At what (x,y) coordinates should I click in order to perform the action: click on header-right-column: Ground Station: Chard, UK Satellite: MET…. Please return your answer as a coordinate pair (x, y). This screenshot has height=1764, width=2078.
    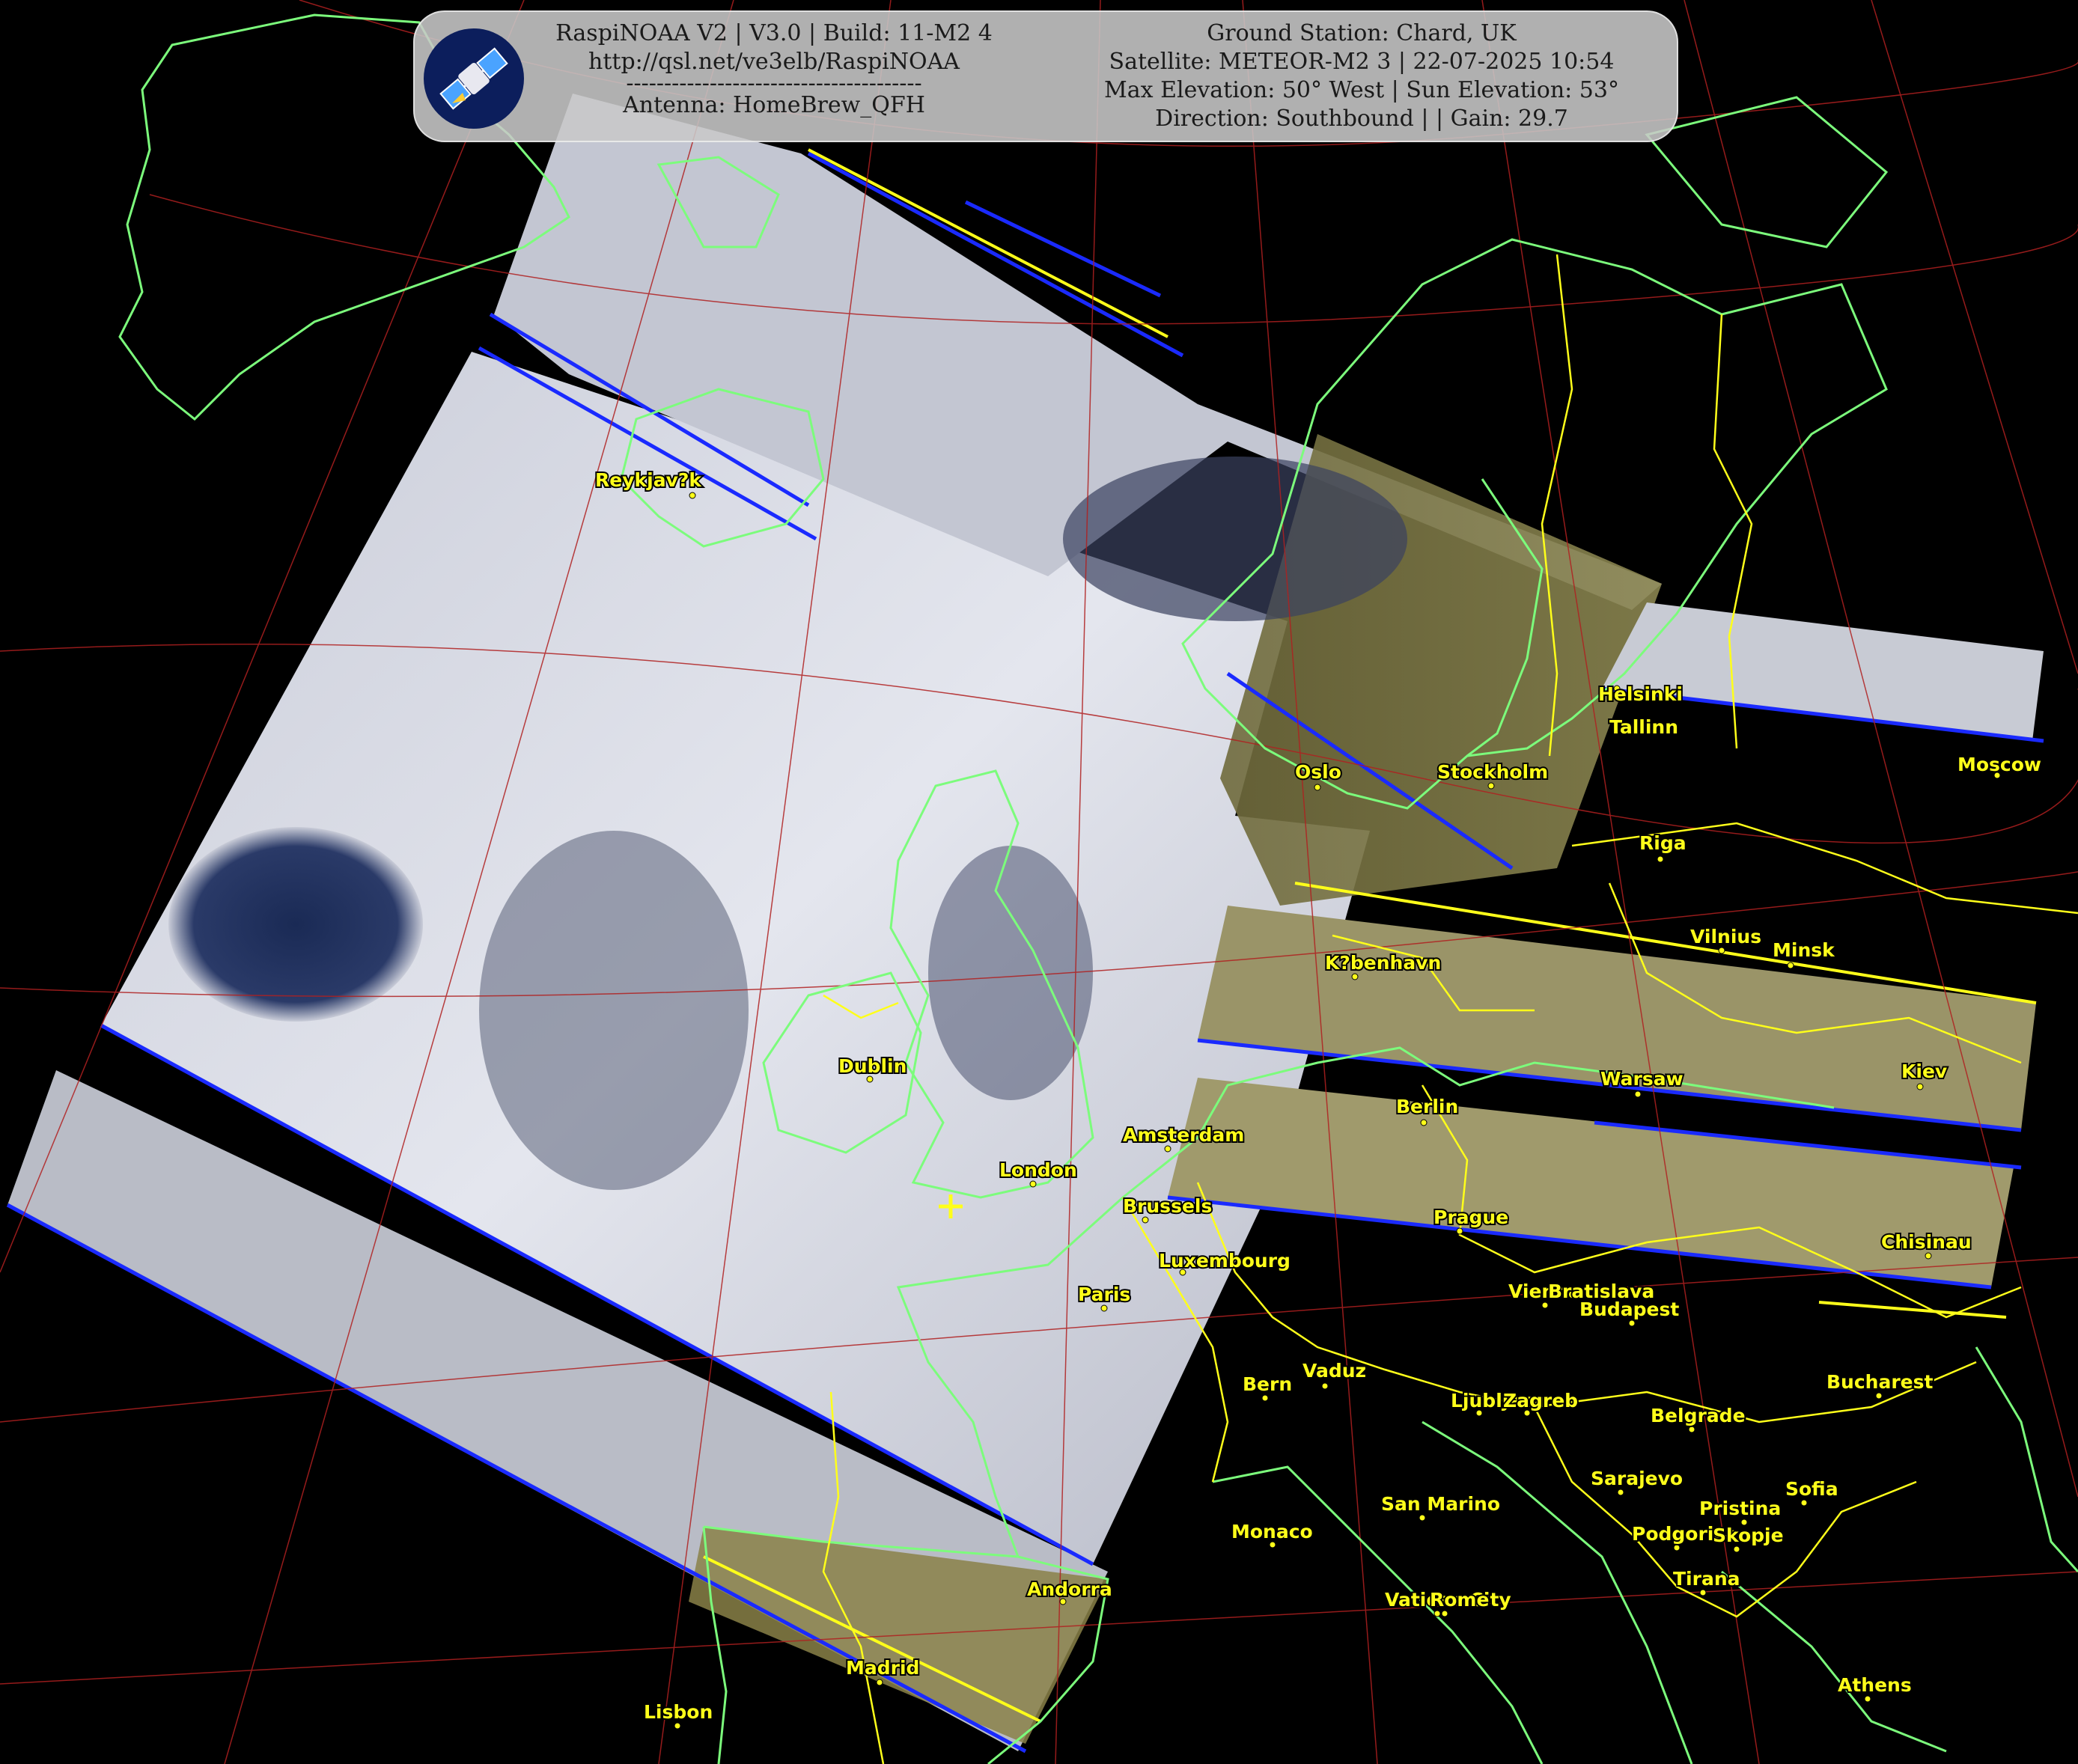
    Looking at the image, I should click on (1361, 76).